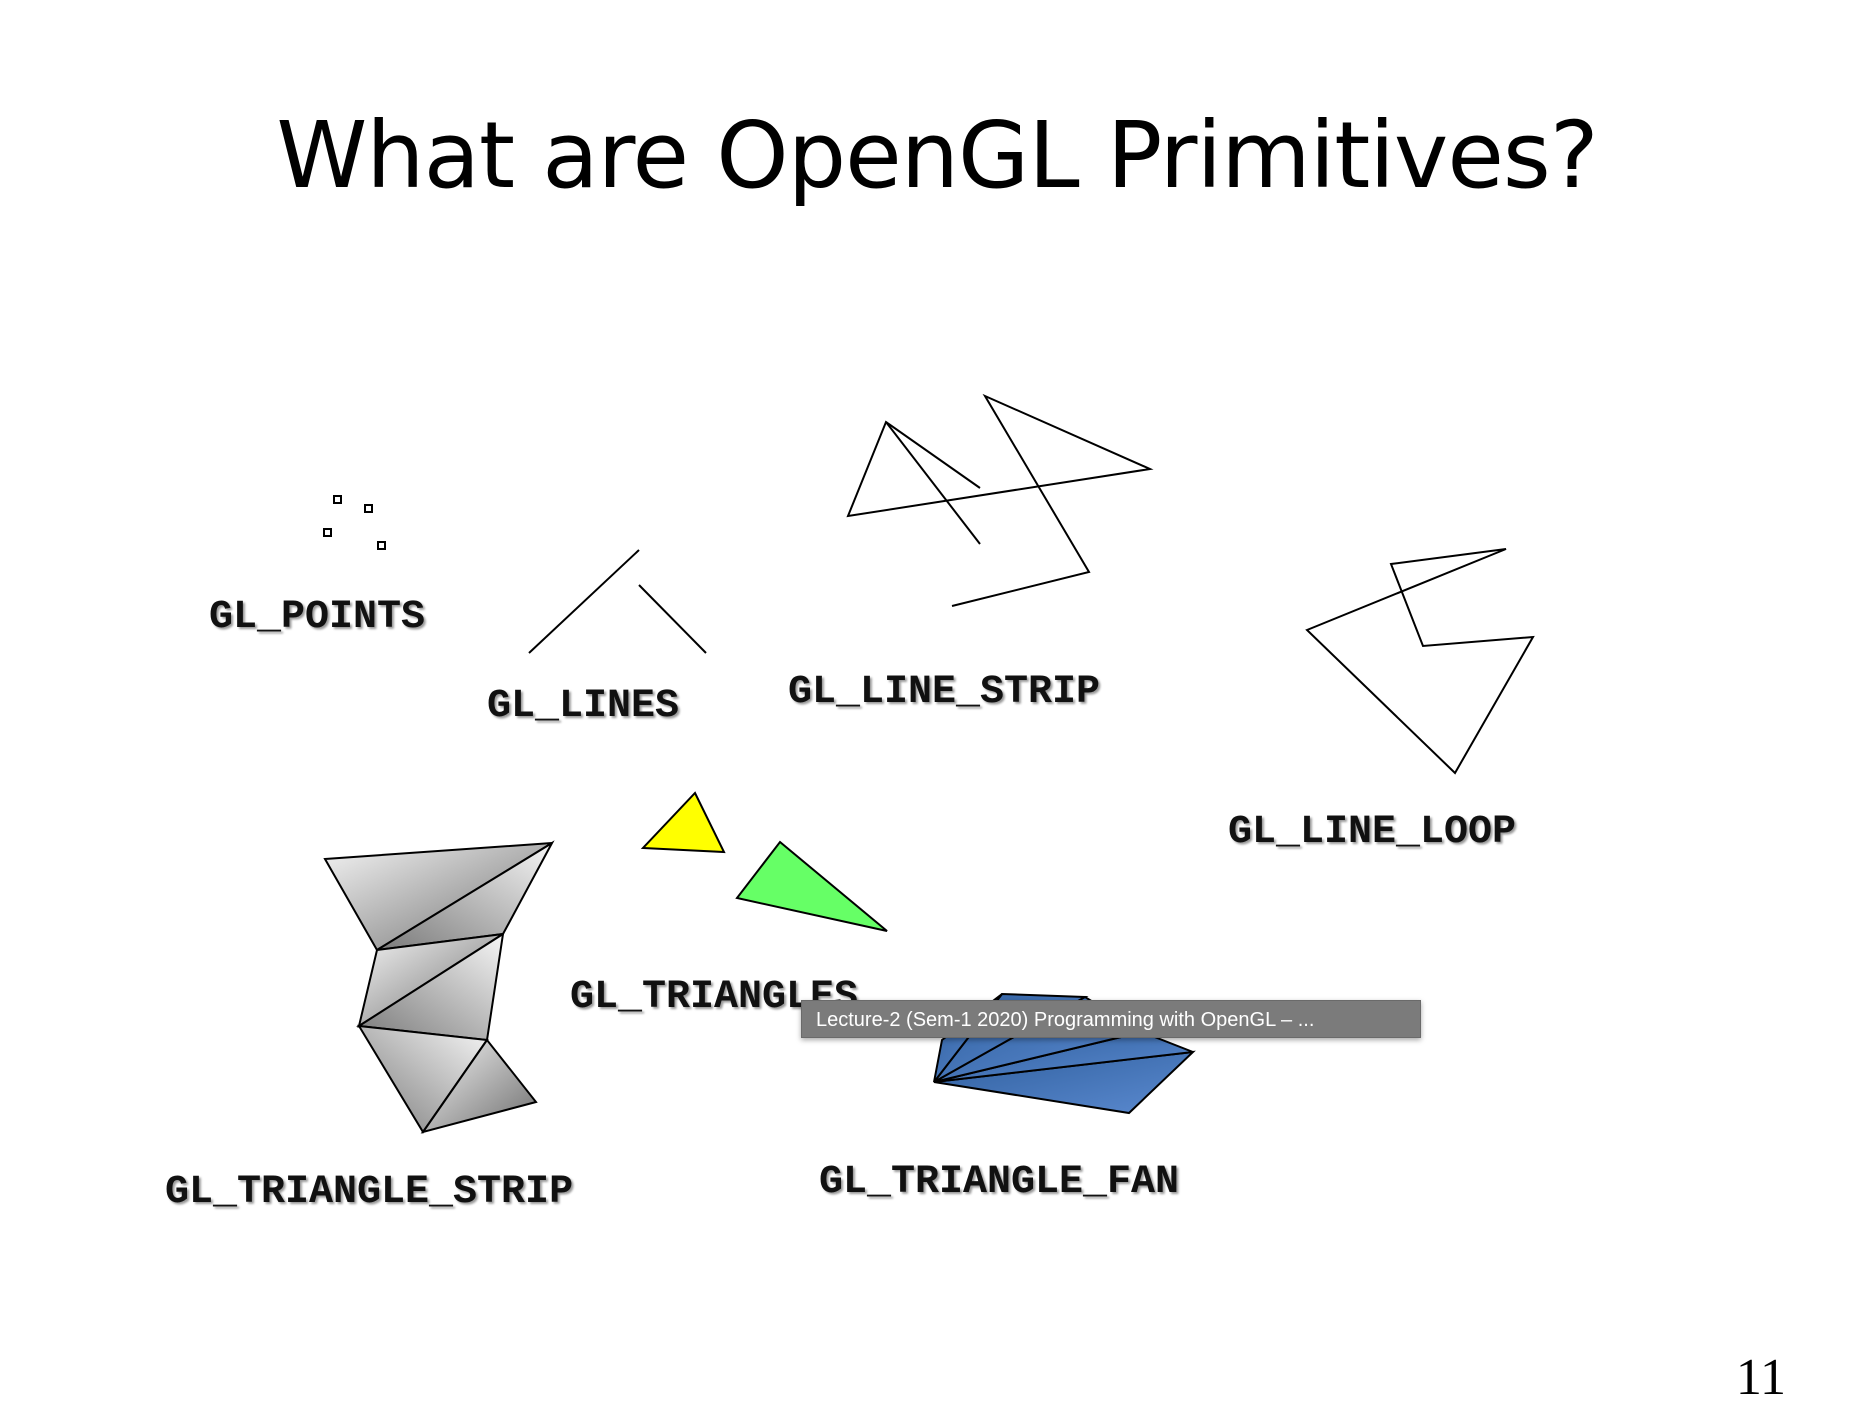 The image size is (1874, 1416). I want to click on points-shape, so click(354, 522).